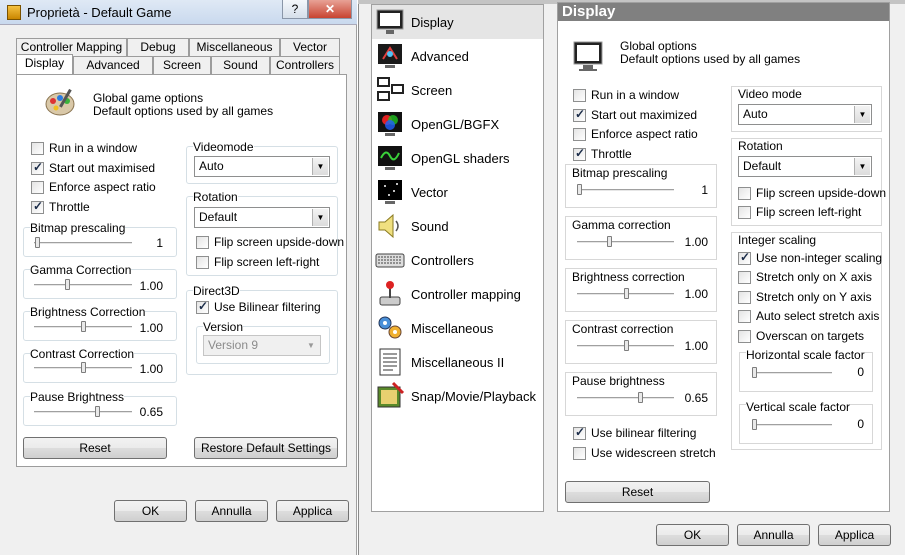  Describe the element at coordinates (457, 158) in the screenshot. I see `nav-item-opengl-shaders: OpenGL shaders` at that location.